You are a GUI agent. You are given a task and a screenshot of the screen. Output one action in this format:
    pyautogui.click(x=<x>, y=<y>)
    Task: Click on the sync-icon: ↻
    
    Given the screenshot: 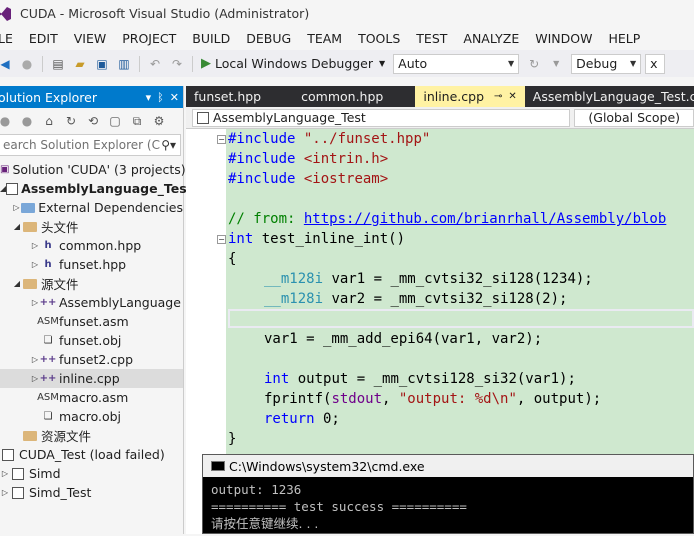 What is the action you would take?
    pyautogui.click(x=71, y=121)
    